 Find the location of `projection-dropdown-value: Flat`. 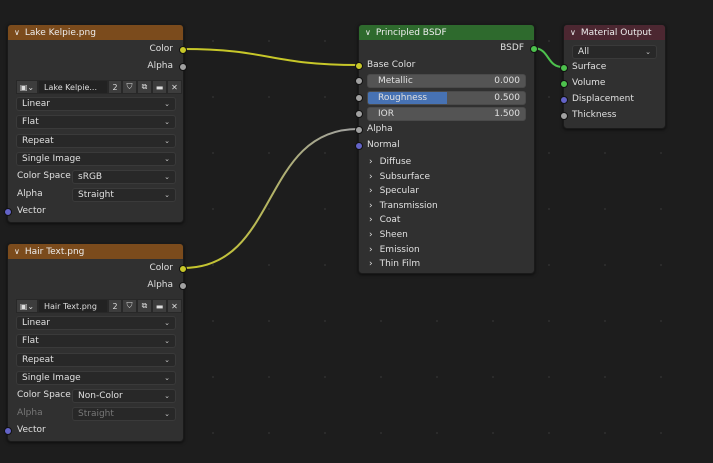

projection-dropdown-value: Flat is located at coordinates (30, 341).